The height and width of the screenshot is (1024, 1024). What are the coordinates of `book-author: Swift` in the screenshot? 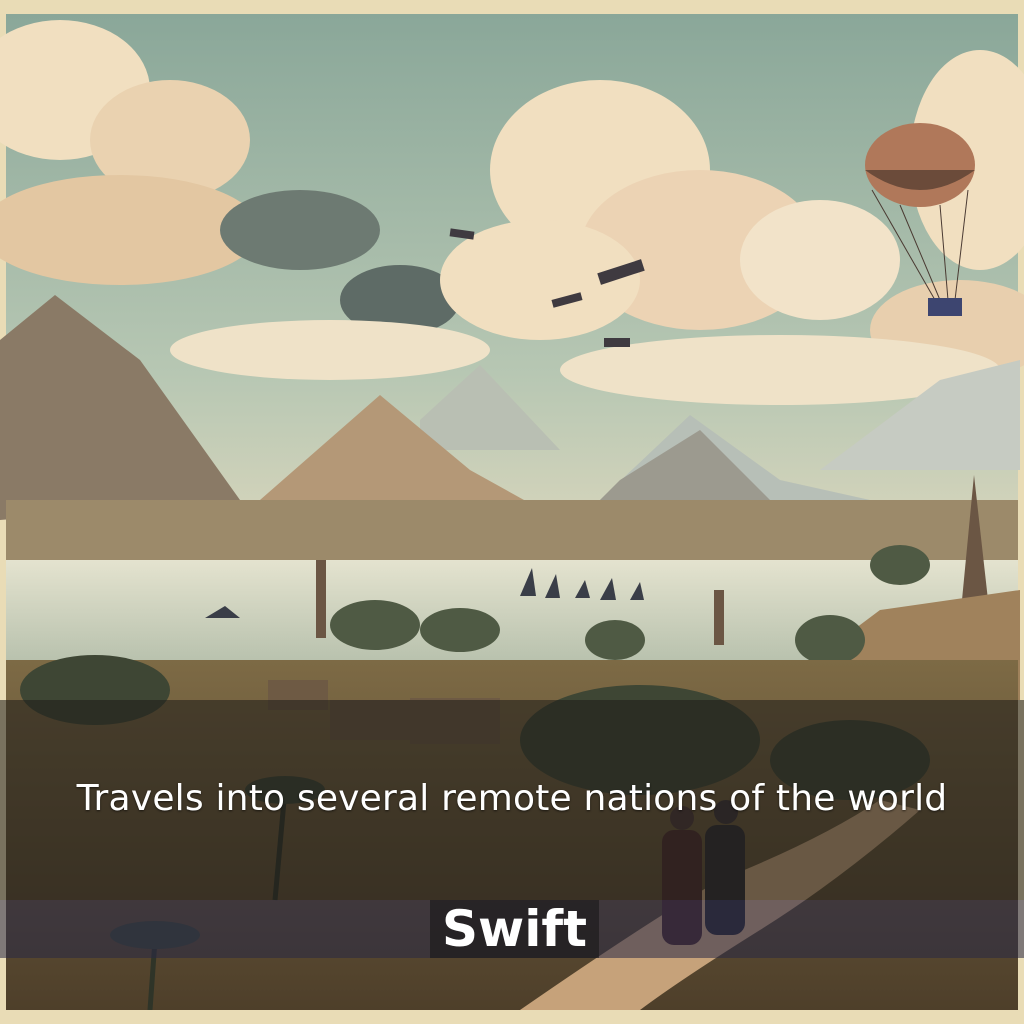 It's located at (514, 929).